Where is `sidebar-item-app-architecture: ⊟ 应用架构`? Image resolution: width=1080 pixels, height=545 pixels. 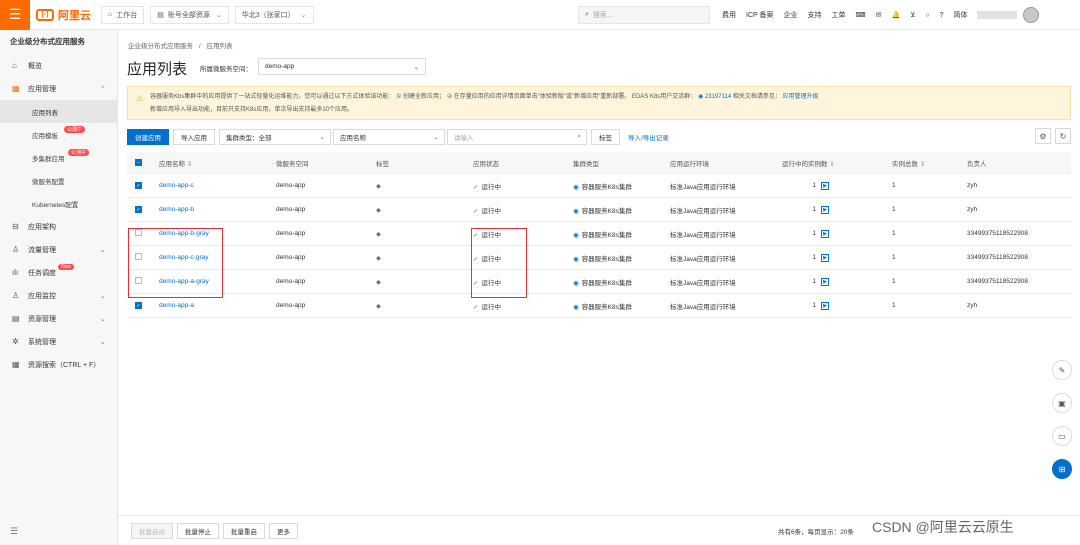 sidebar-item-app-architecture: ⊟ 应用架构 is located at coordinates (58, 226).